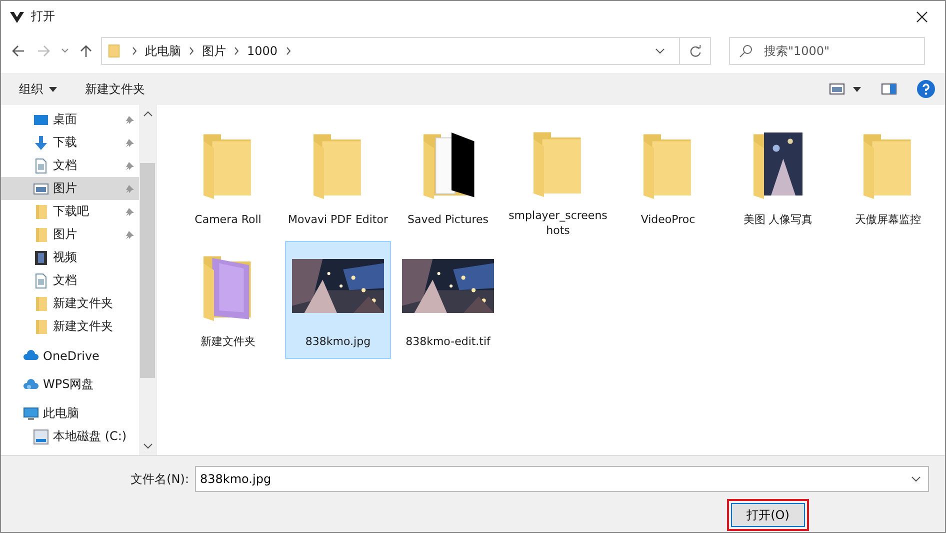 This screenshot has height=533, width=946. What do you see at coordinates (44, 51) in the screenshot?
I see `forward-arrow-icon` at bounding box center [44, 51].